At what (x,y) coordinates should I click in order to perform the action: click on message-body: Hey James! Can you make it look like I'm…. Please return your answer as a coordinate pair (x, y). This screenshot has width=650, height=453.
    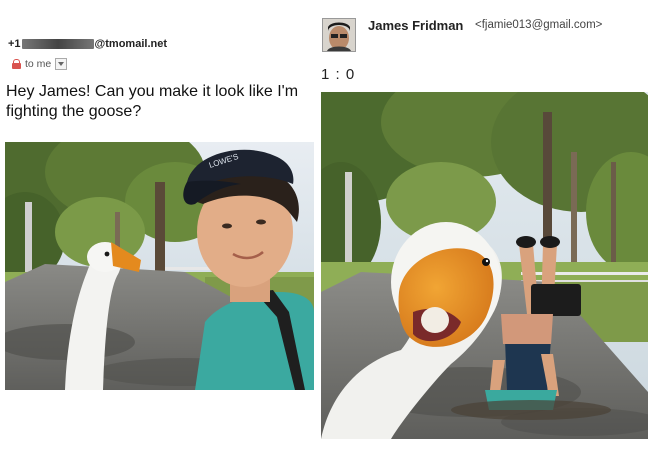
    Looking at the image, I should click on (152, 101).